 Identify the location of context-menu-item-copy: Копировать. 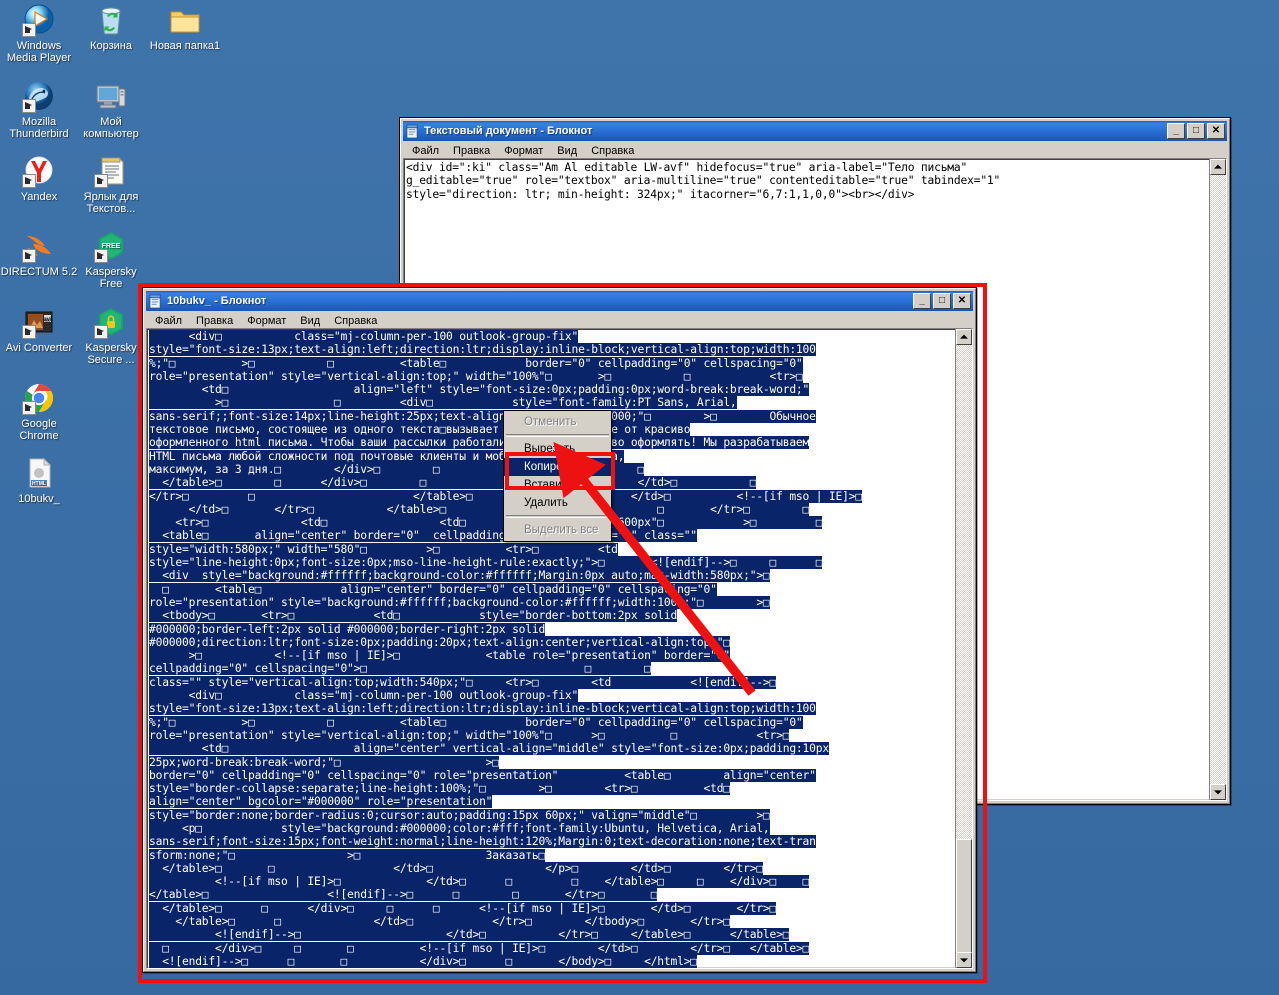
(557, 467).